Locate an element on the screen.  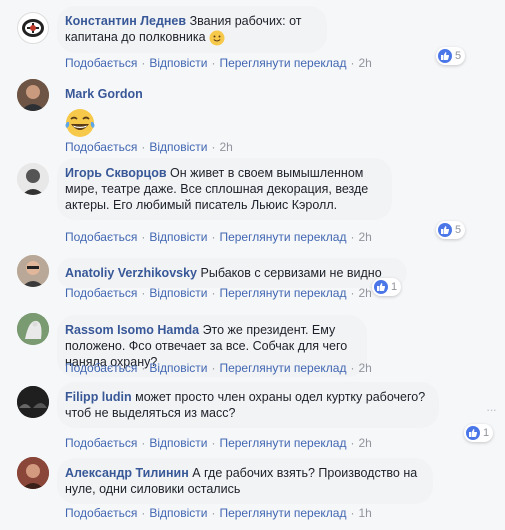
comment-actions: Подобається · Відповісти · 2h is located at coordinates (149, 147).